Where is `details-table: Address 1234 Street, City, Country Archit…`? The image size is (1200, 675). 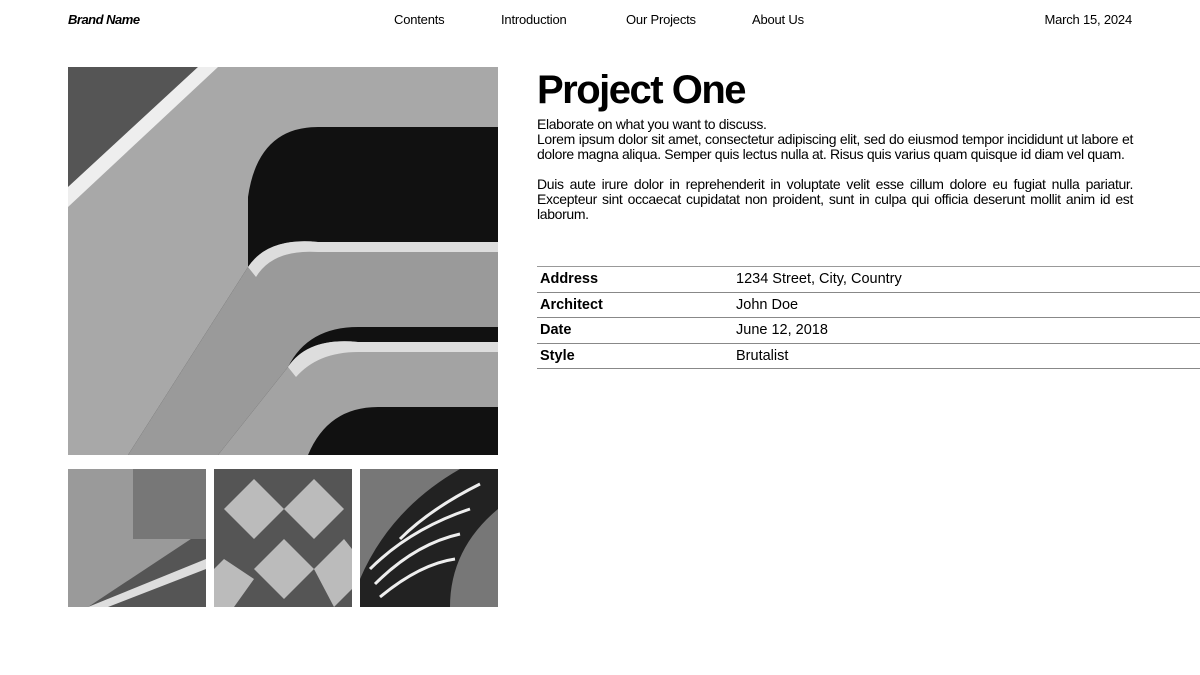 details-table: Address 1234 Street, City, Country Archit… is located at coordinates (868, 317).